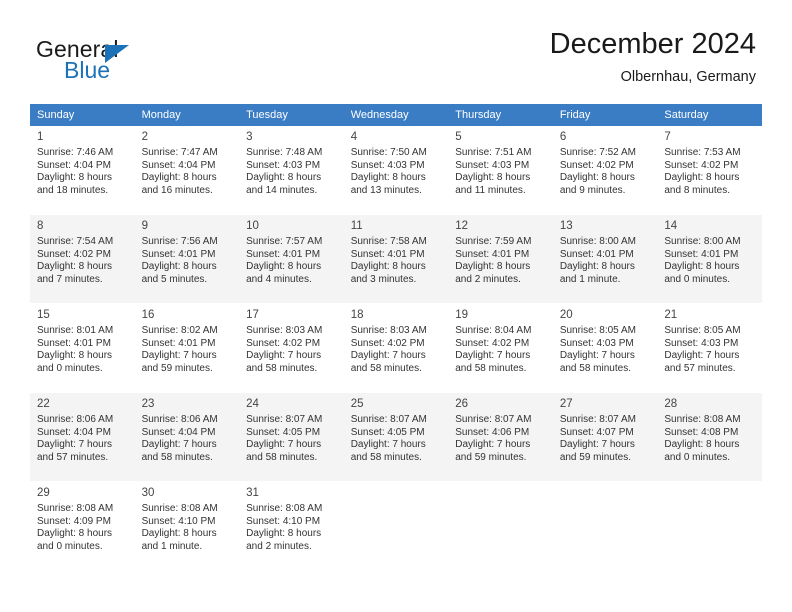 The width and height of the screenshot is (792, 612). What do you see at coordinates (462, 315) in the screenshot?
I see `day-number: 19` at bounding box center [462, 315].